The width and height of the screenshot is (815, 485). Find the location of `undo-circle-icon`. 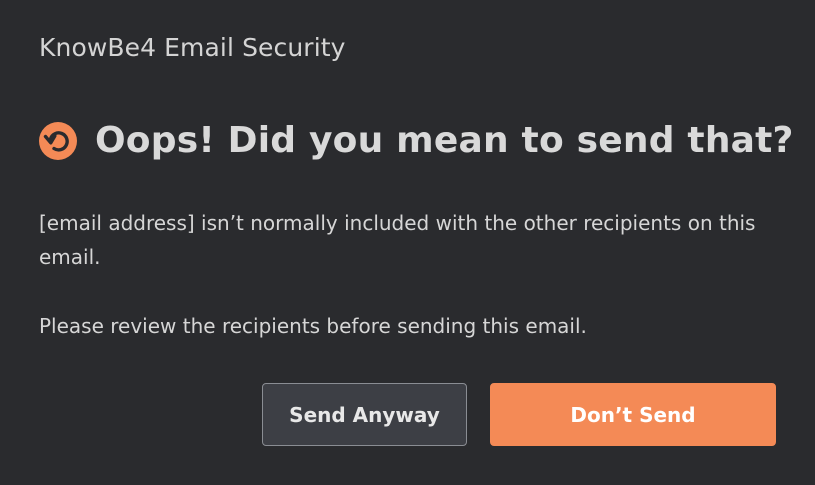

undo-circle-icon is located at coordinates (58, 141).